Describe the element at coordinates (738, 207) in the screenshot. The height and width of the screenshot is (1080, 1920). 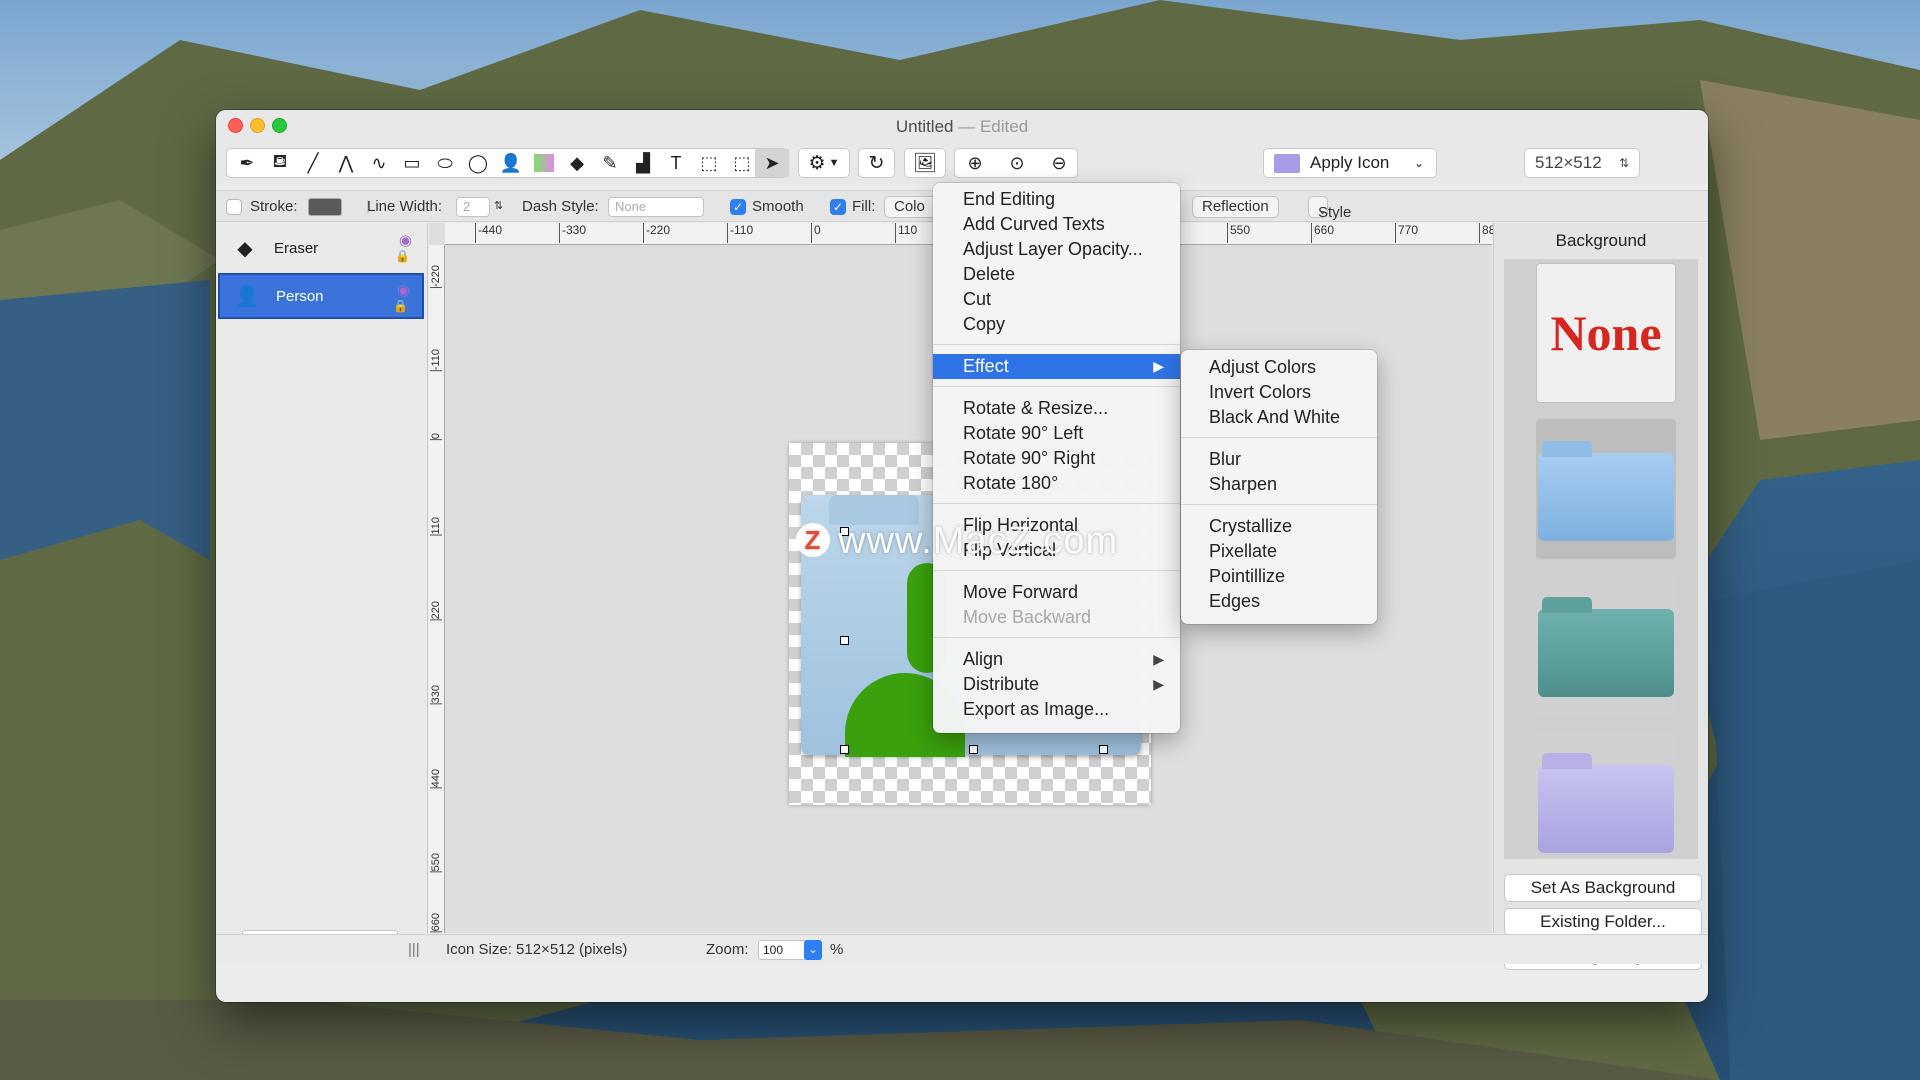
I see `smooth-checkbox: ✓` at that location.